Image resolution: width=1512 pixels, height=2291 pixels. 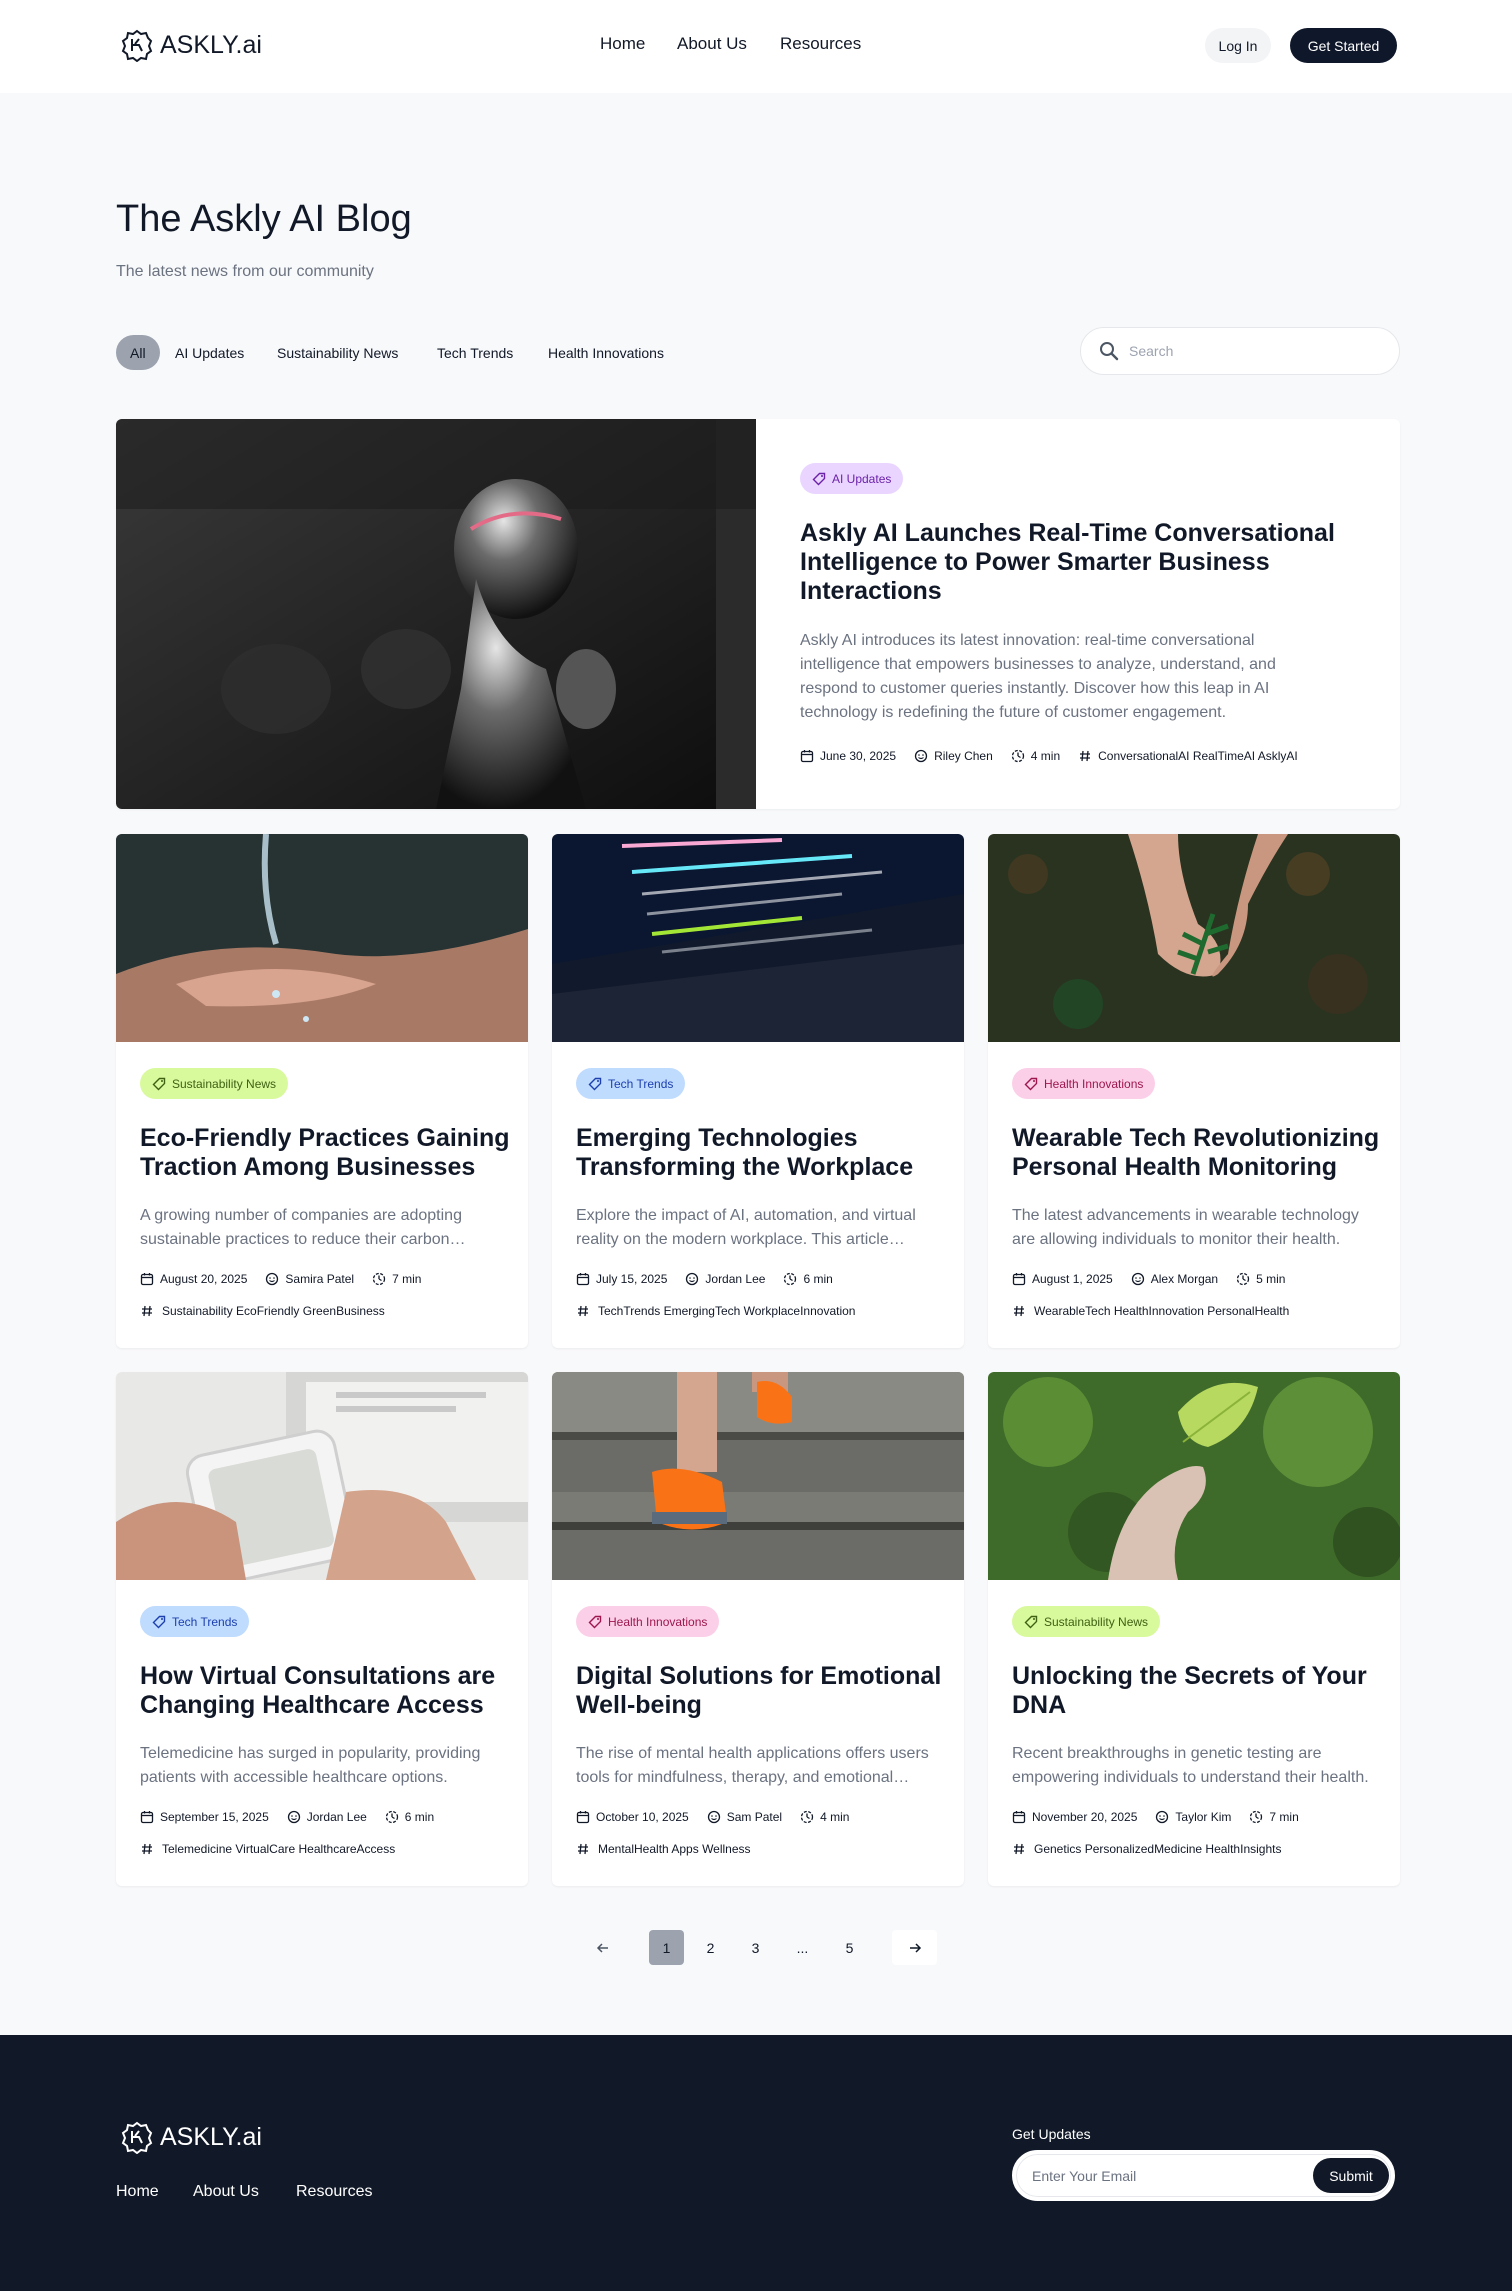 What do you see at coordinates (744, 1817) in the screenshot?
I see `author-meta: Sam Patel` at bounding box center [744, 1817].